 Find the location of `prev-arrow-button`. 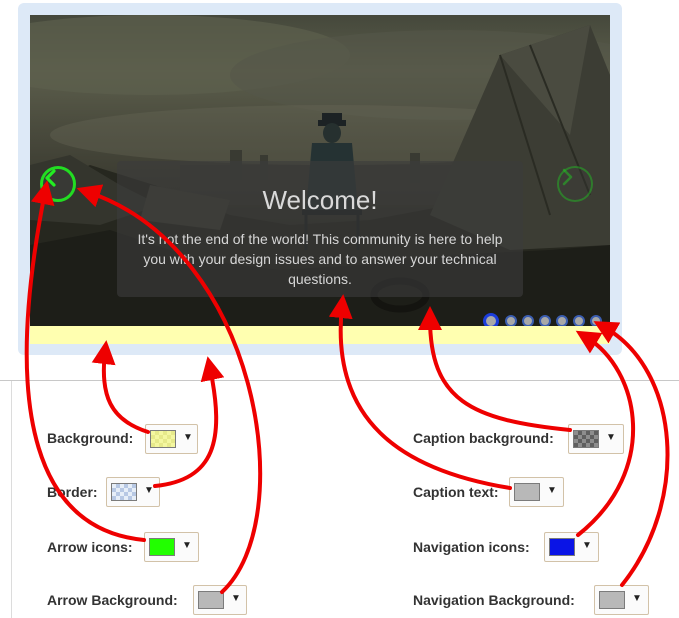

prev-arrow-button is located at coordinates (58, 184).